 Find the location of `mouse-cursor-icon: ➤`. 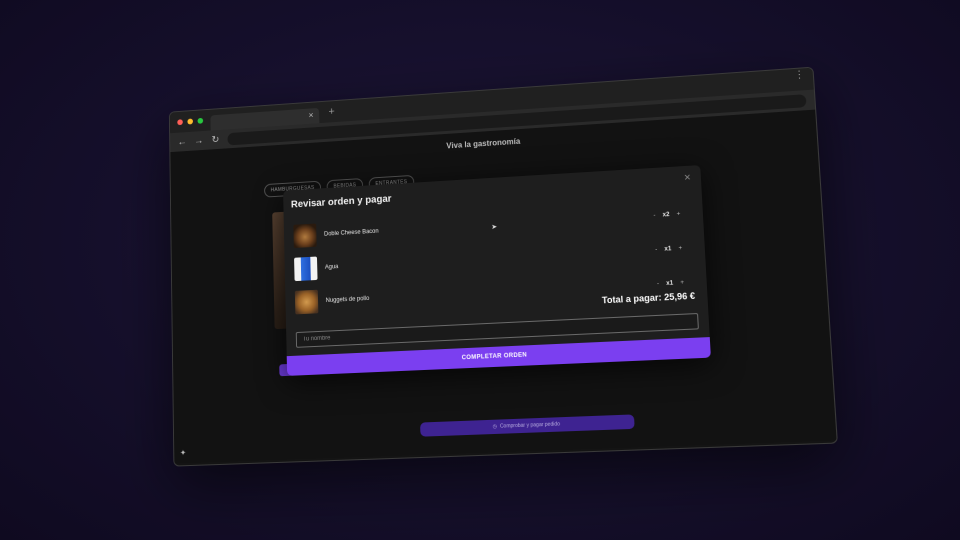

mouse-cursor-icon: ➤ is located at coordinates (494, 227).